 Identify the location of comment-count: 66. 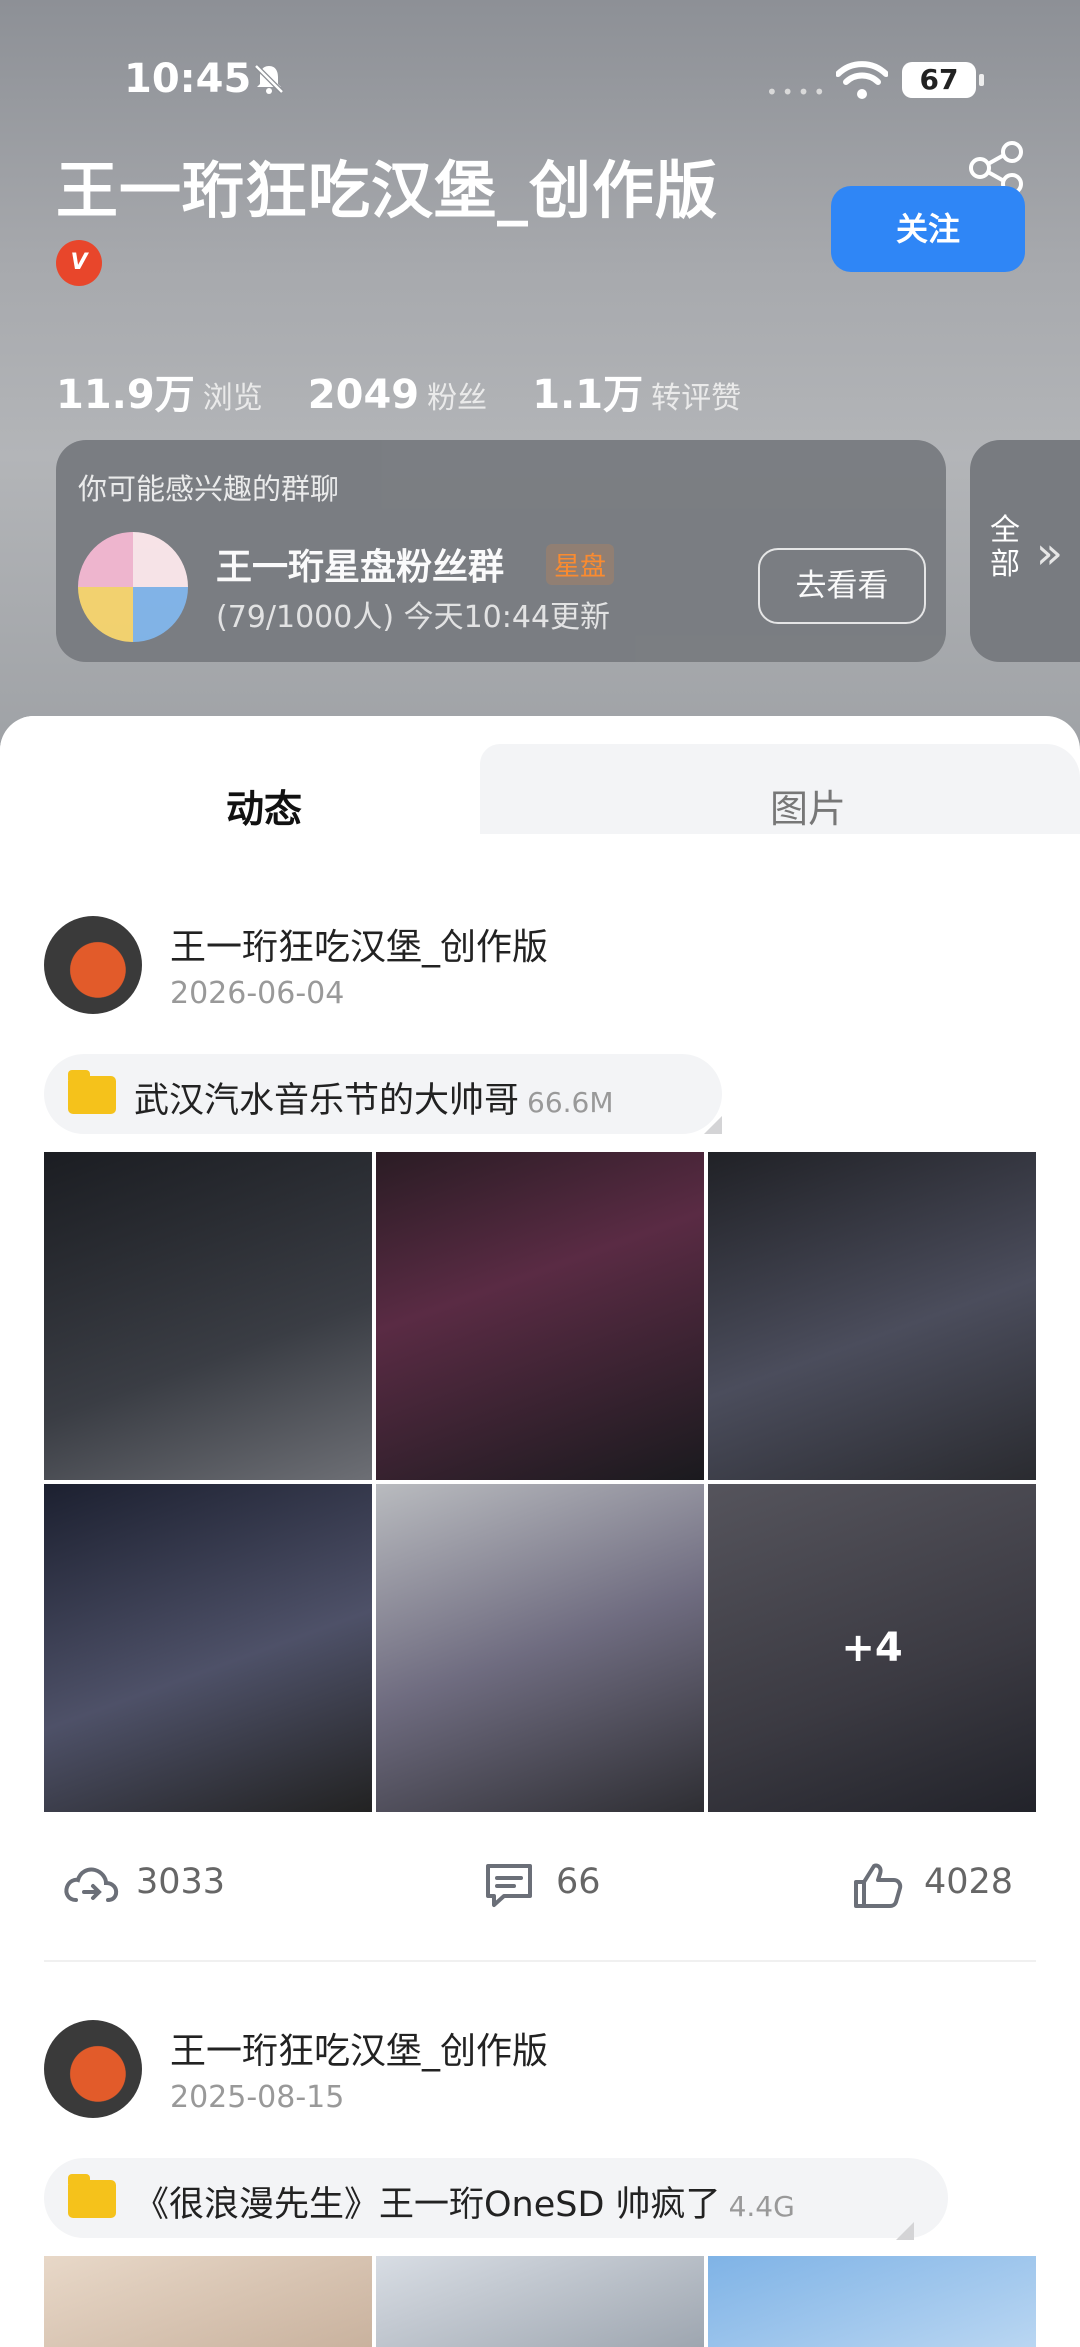
(578, 1882).